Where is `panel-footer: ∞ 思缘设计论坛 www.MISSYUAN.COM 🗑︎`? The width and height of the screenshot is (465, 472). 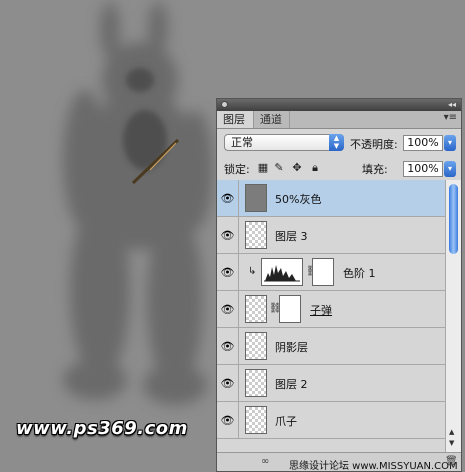
panel-footer: ∞ 思缘设计论坛 www.MISSYUAN.COM 🗑︎ is located at coordinates (339, 462).